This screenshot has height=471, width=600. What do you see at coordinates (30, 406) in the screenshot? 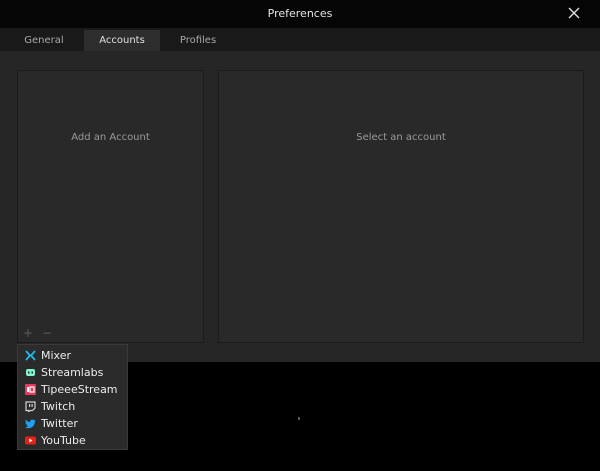
I see `twitch-icon` at bounding box center [30, 406].